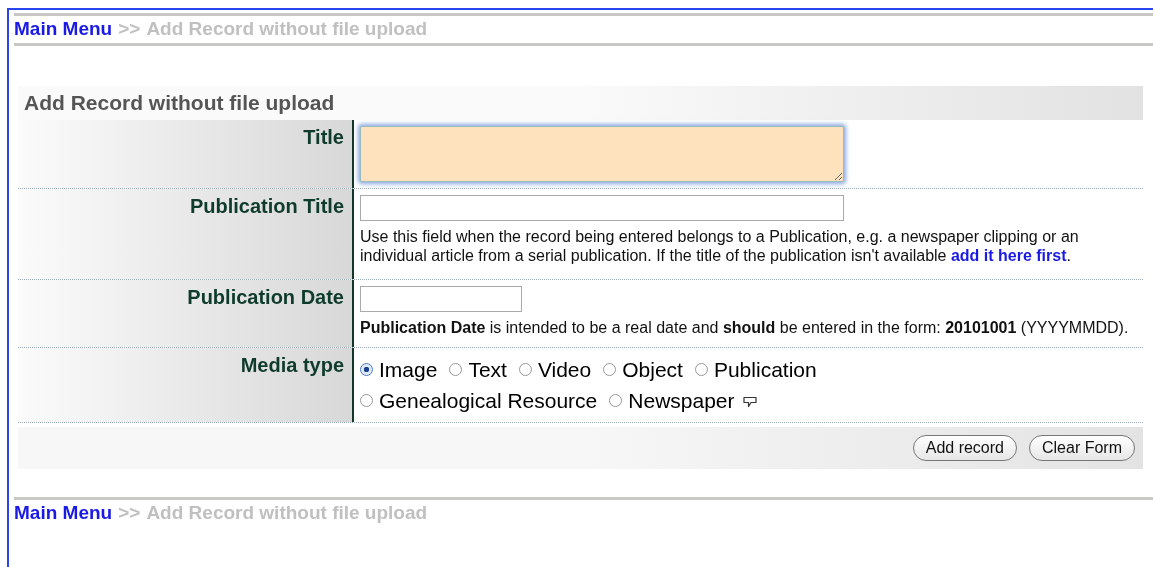 This screenshot has height=567, width=1153. I want to click on radio-label: Publication, so click(765, 369).